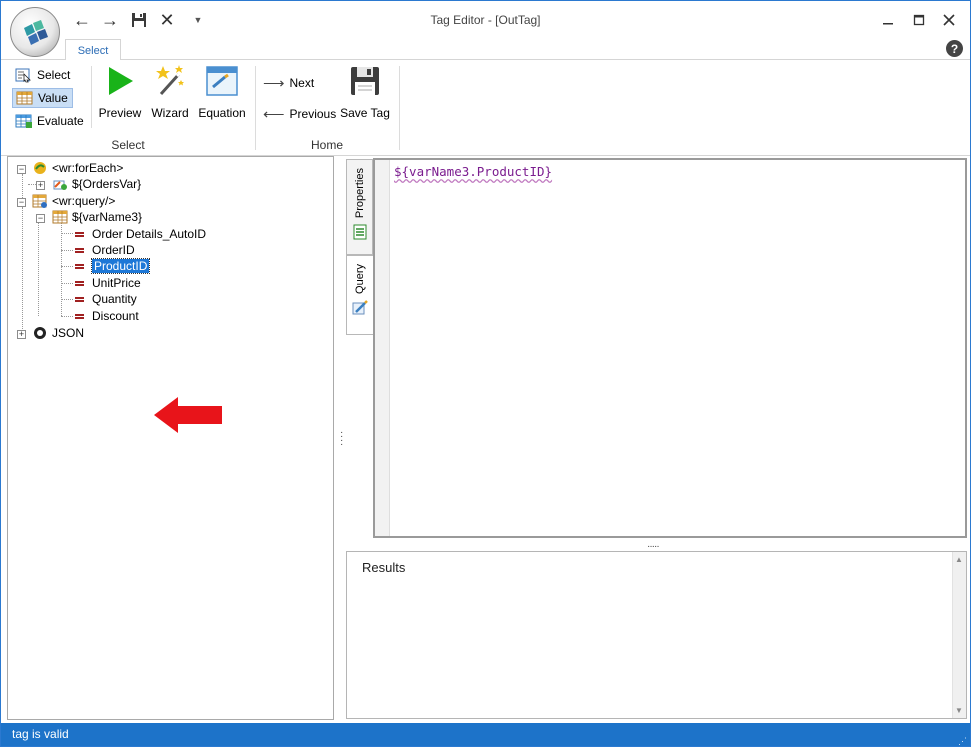  What do you see at coordinates (359, 232) in the screenshot?
I see `properties-icon` at bounding box center [359, 232].